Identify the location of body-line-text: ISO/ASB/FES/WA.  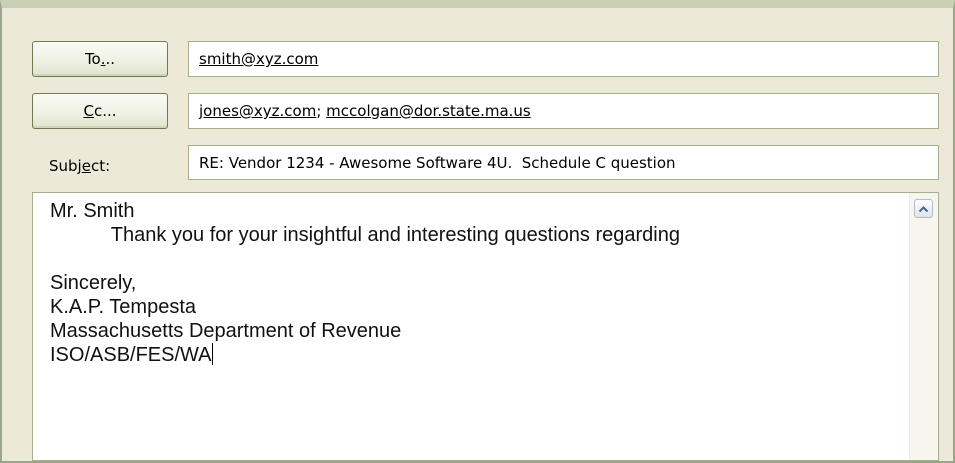
(131, 355).